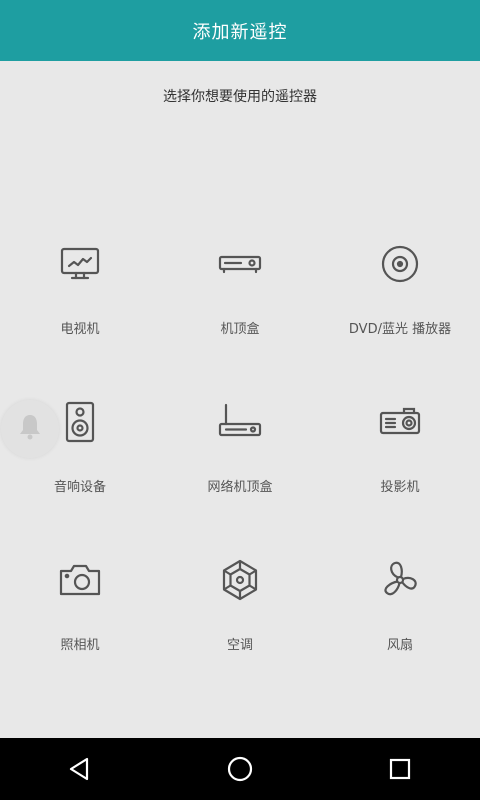 Image resolution: width=480 pixels, height=800 pixels. Describe the element at coordinates (400, 459) in the screenshot. I see `device-projector: 投影机` at that location.